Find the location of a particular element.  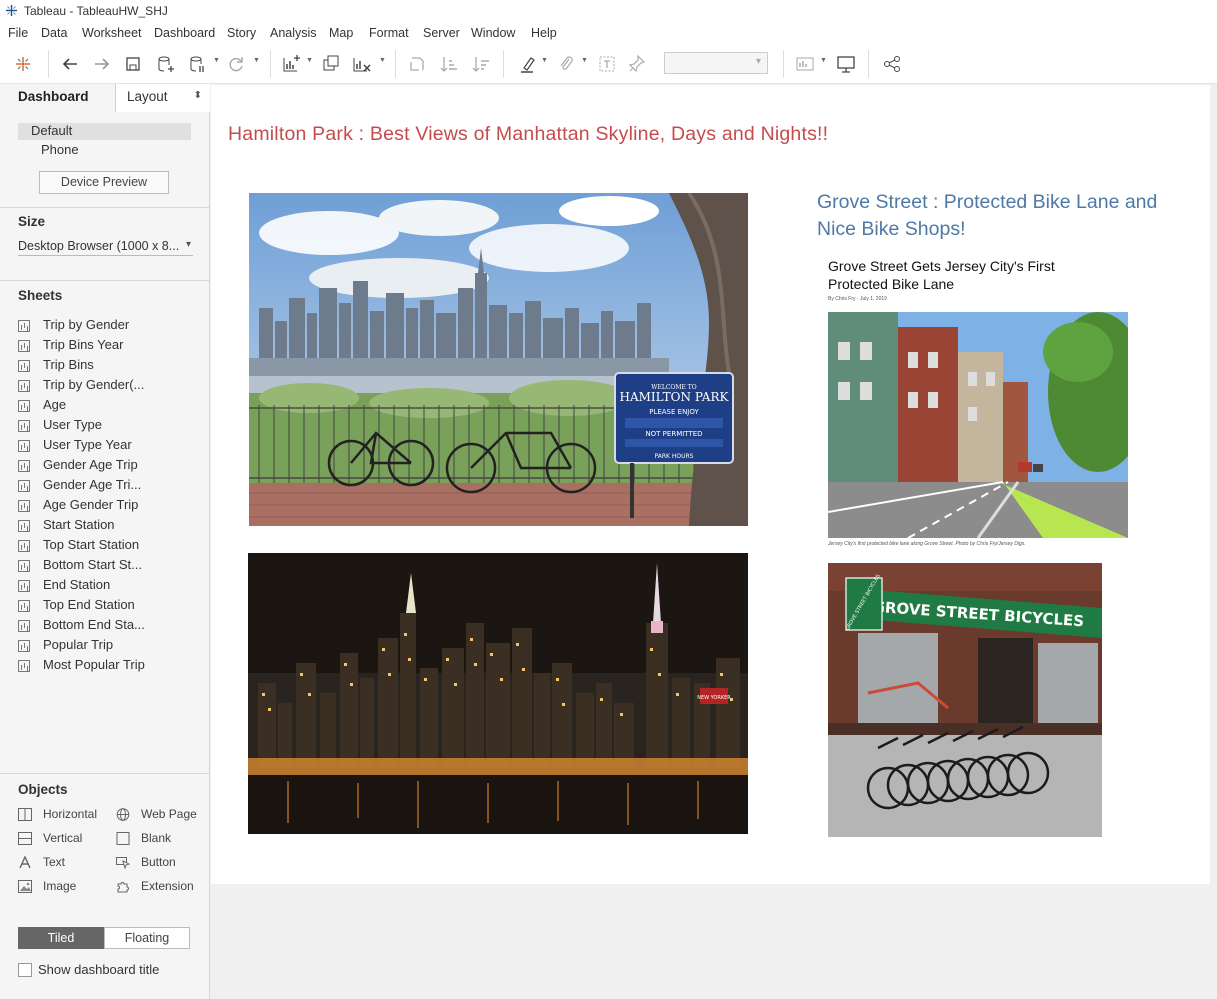

tab-layout: Layout is located at coordinates (162, 98).